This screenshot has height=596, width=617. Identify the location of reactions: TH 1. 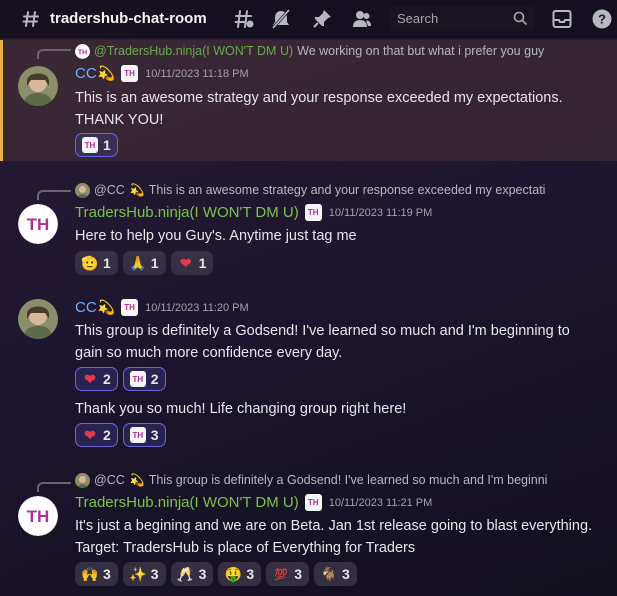
(96, 145).